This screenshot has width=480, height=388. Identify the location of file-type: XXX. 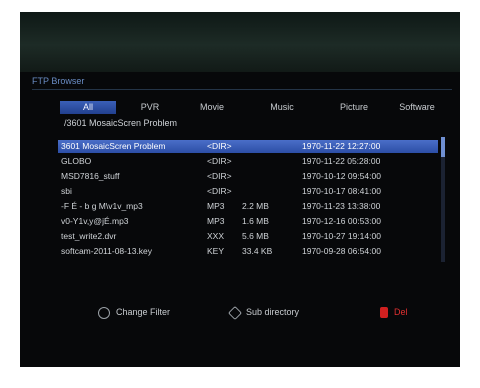
(216, 236).